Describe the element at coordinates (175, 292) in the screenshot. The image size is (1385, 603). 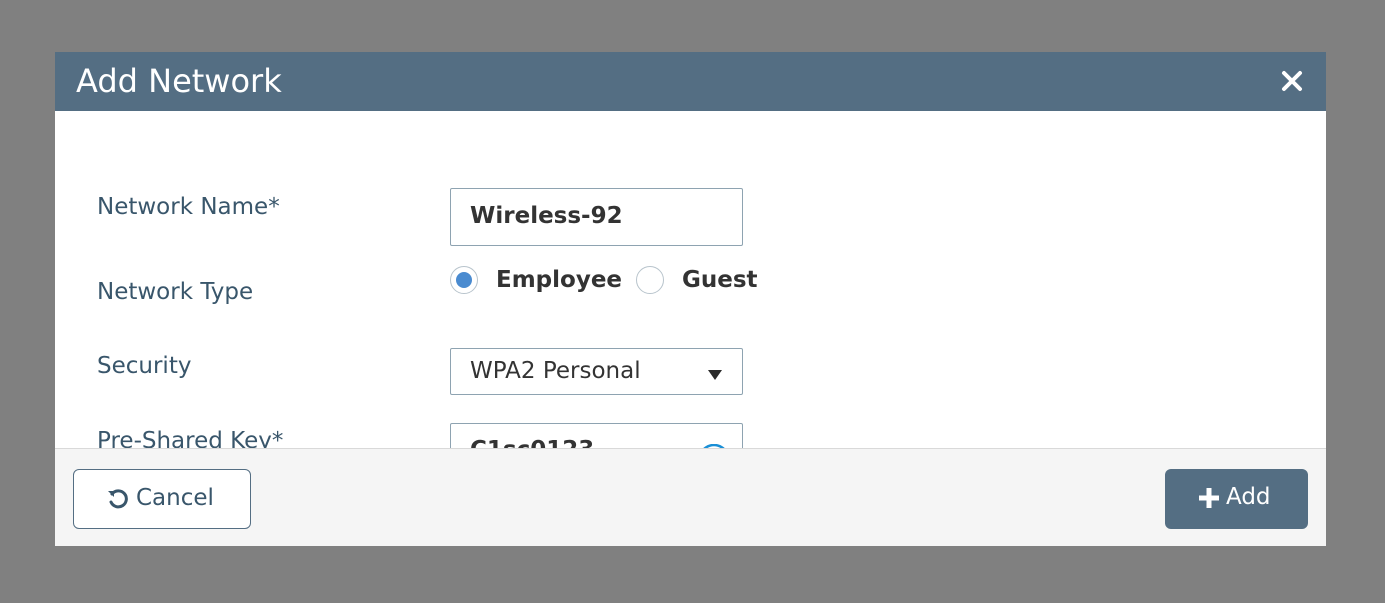
I see `network-type-label: Network Type` at that location.